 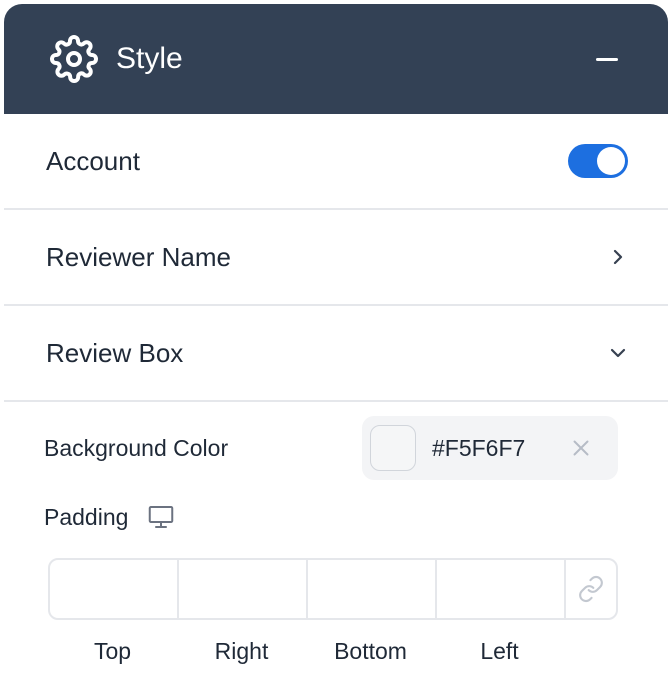 What do you see at coordinates (93, 160) in the screenshot?
I see `account-label: Account` at bounding box center [93, 160].